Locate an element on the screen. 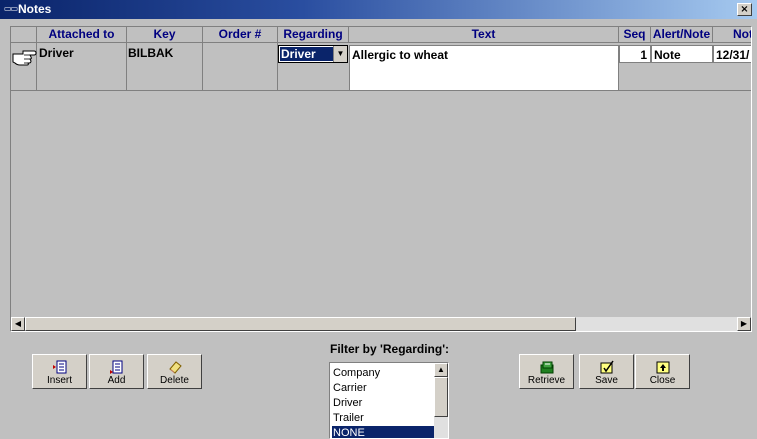 The image size is (757, 439). filter-label: Filter by 'Regarding': is located at coordinates (390, 349).